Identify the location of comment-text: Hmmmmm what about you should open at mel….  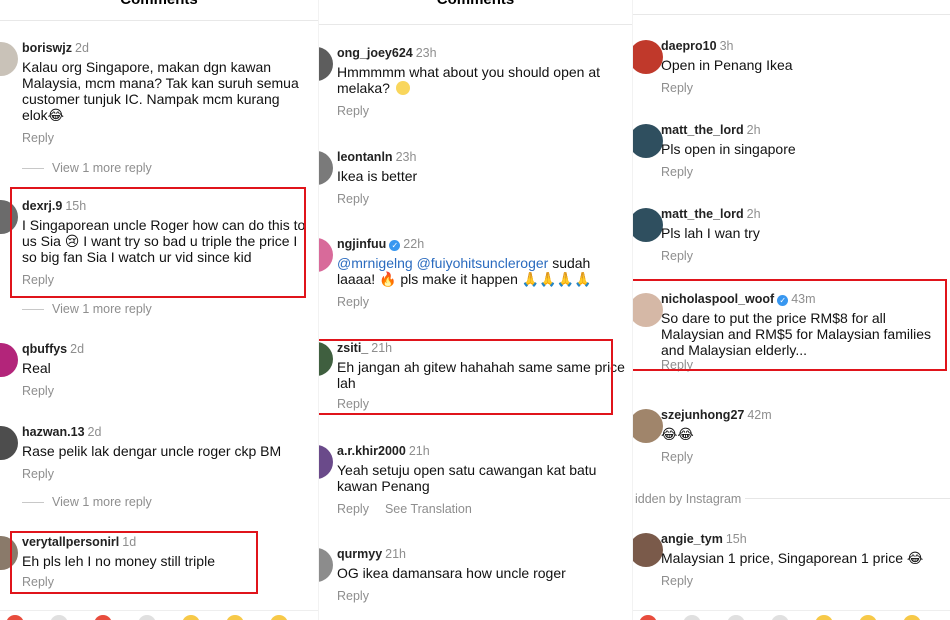
(469, 80).